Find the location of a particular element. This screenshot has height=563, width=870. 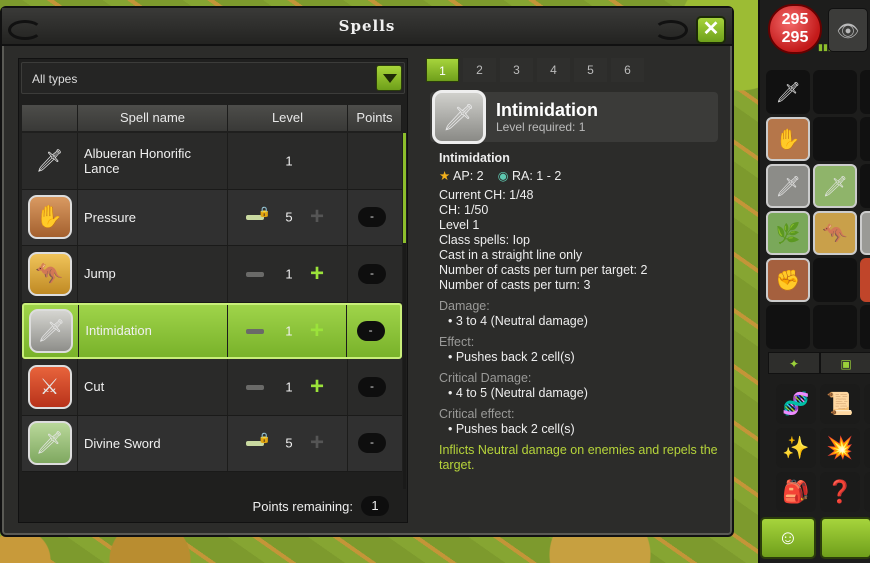

table-row: 🗡 Divine Sword 🔒 5 + - is located at coordinates (212, 443).